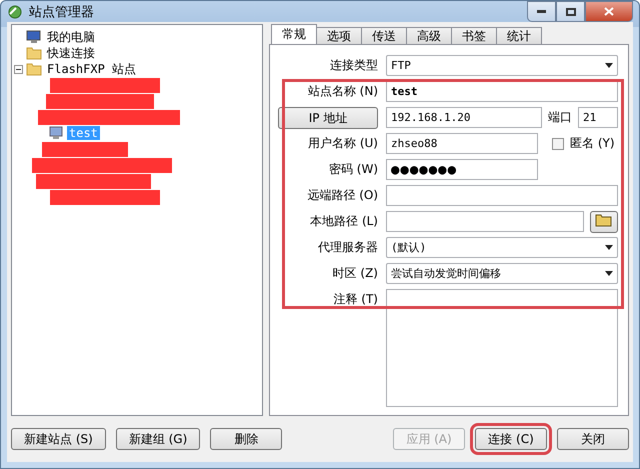  I want to click on close-icon, so click(609, 11).